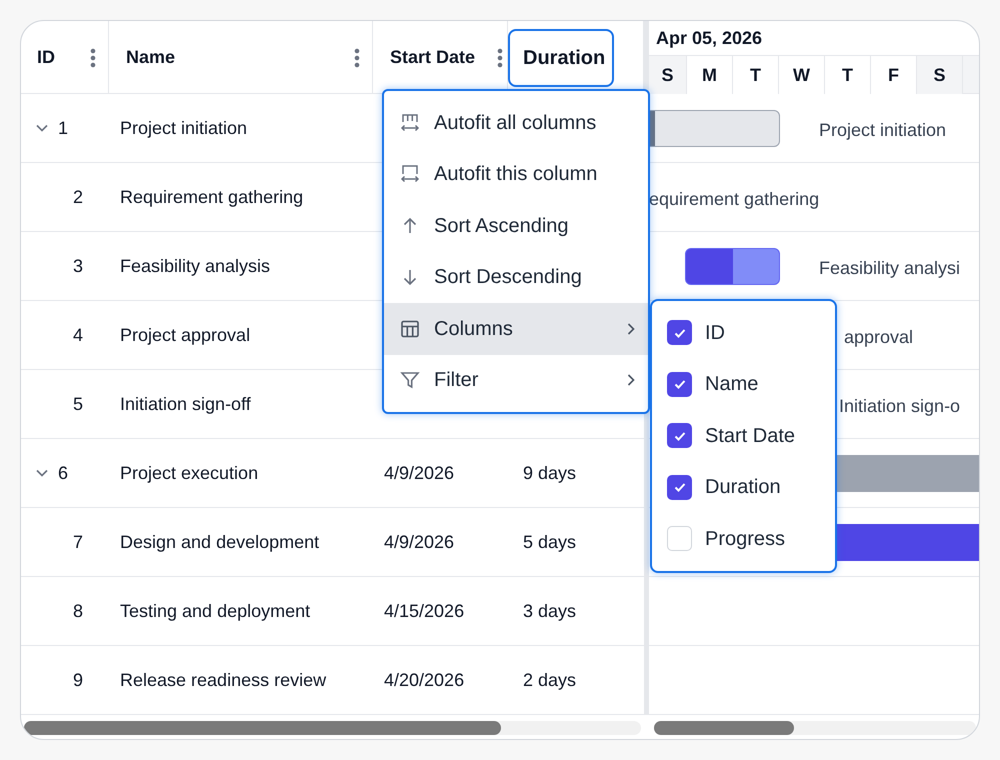  Describe the element at coordinates (709, 38) in the screenshot. I see `timeline-title: Apr 05, 2026` at that location.